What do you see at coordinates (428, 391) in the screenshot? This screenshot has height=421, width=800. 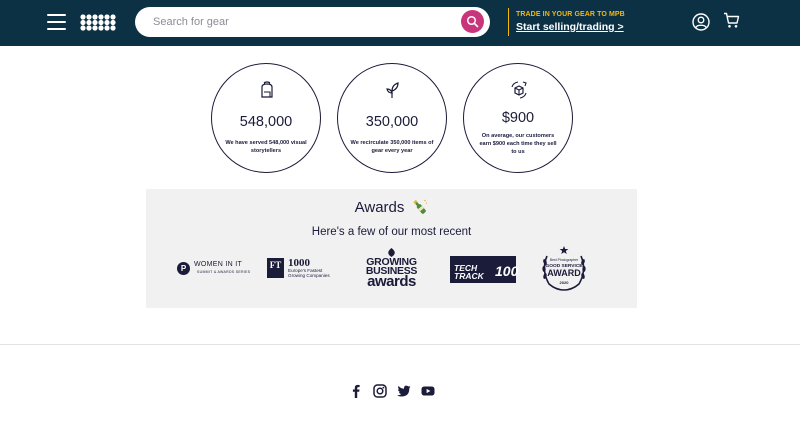 I see `youtube-icon` at bounding box center [428, 391].